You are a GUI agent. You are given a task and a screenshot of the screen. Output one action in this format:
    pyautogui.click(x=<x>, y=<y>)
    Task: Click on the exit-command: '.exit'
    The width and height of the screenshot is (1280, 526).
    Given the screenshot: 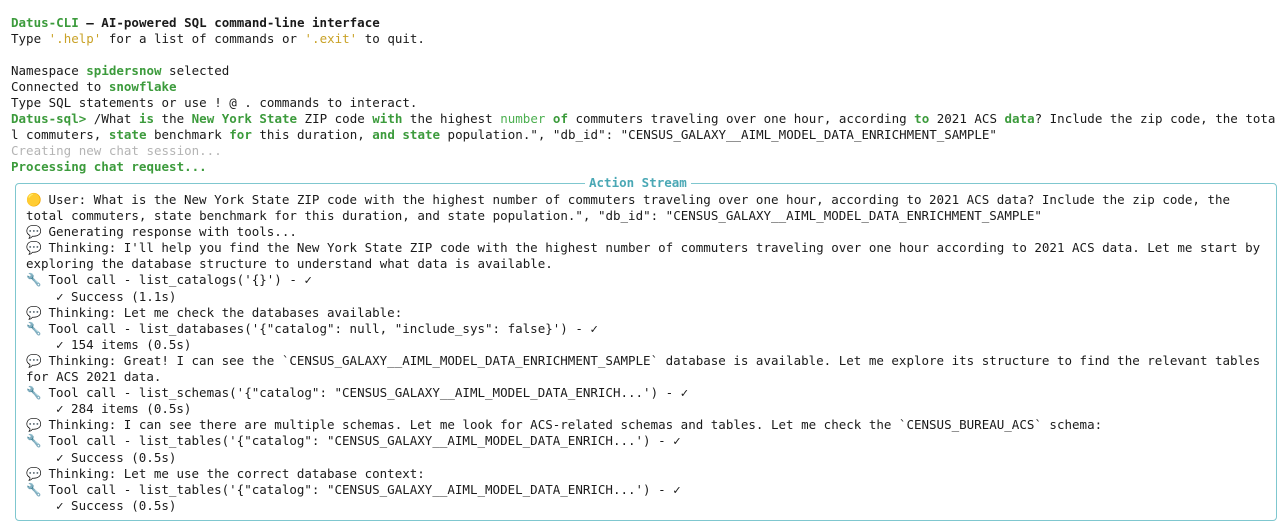 What is the action you would take?
    pyautogui.click(x=331, y=39)
    